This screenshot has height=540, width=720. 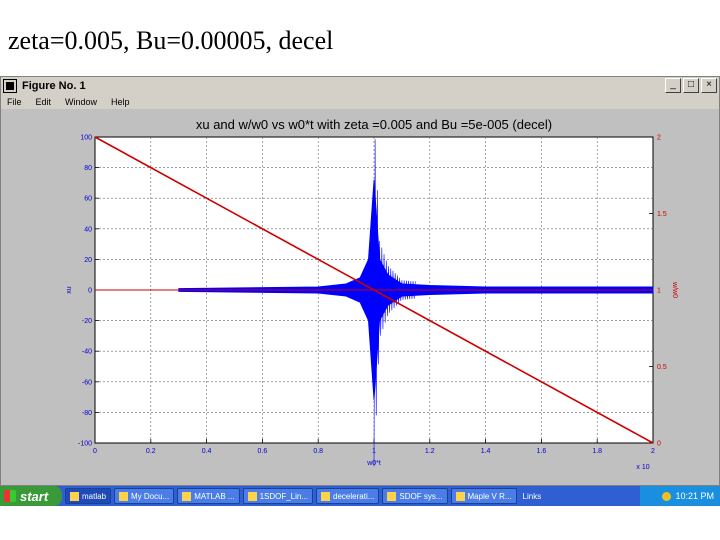 What do you see at coordinates (94, 496) in the screenshot?
I see `taskbar-item-label: matlab` at bounding box center [94, 496].